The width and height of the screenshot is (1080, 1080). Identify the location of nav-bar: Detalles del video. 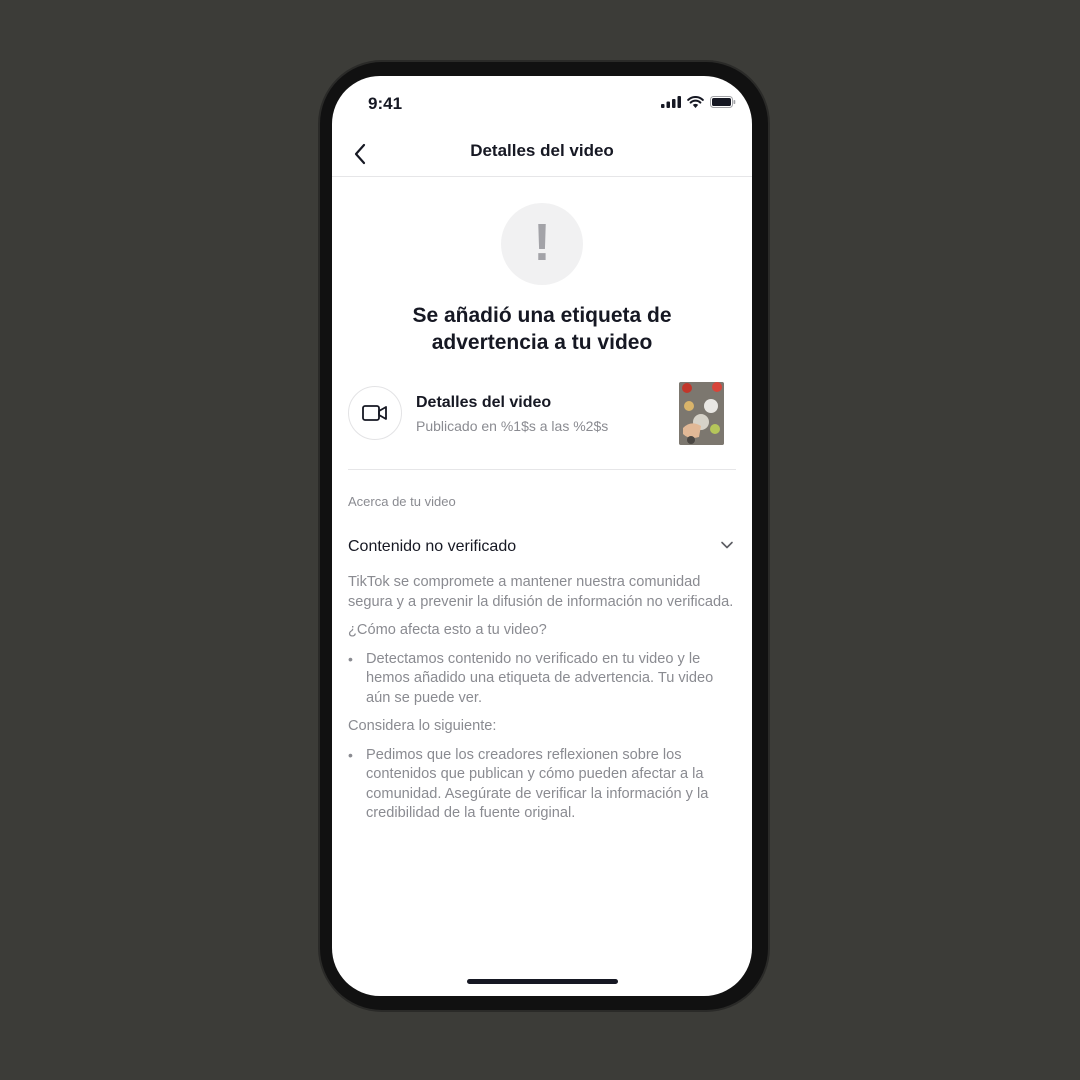
(542, 154).